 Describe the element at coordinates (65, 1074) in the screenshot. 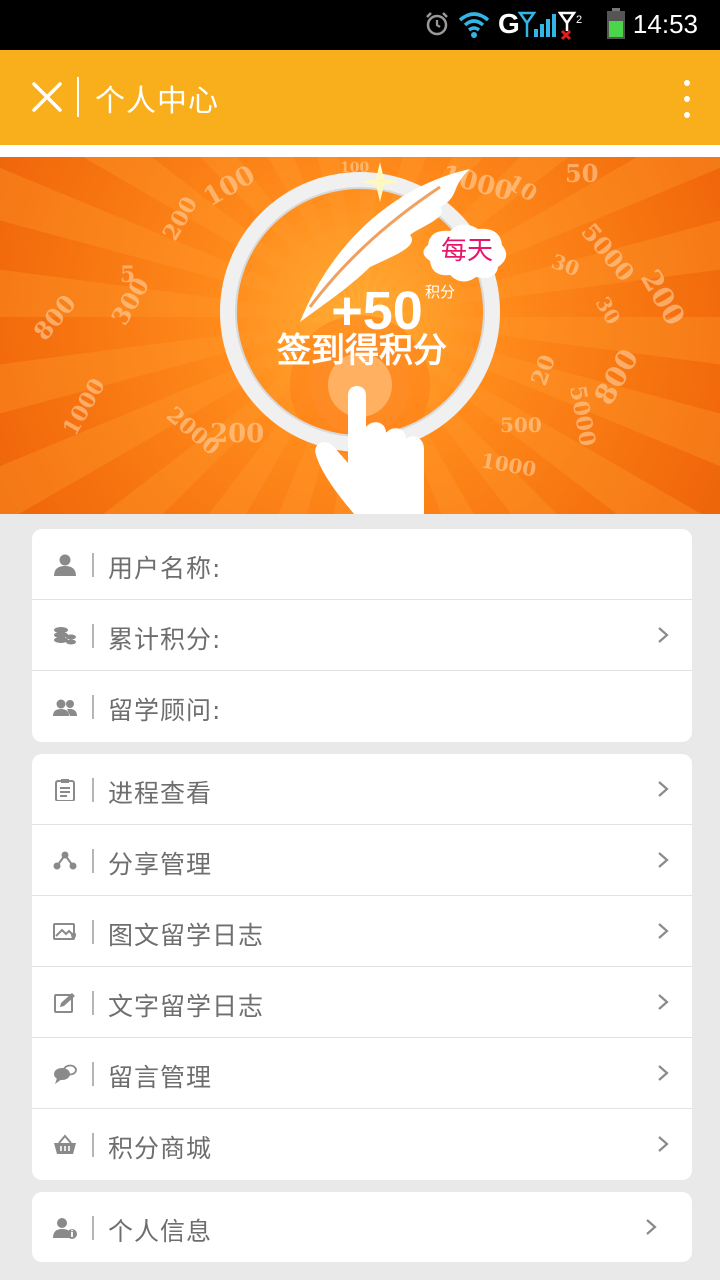

I see `message-icon` at that location.